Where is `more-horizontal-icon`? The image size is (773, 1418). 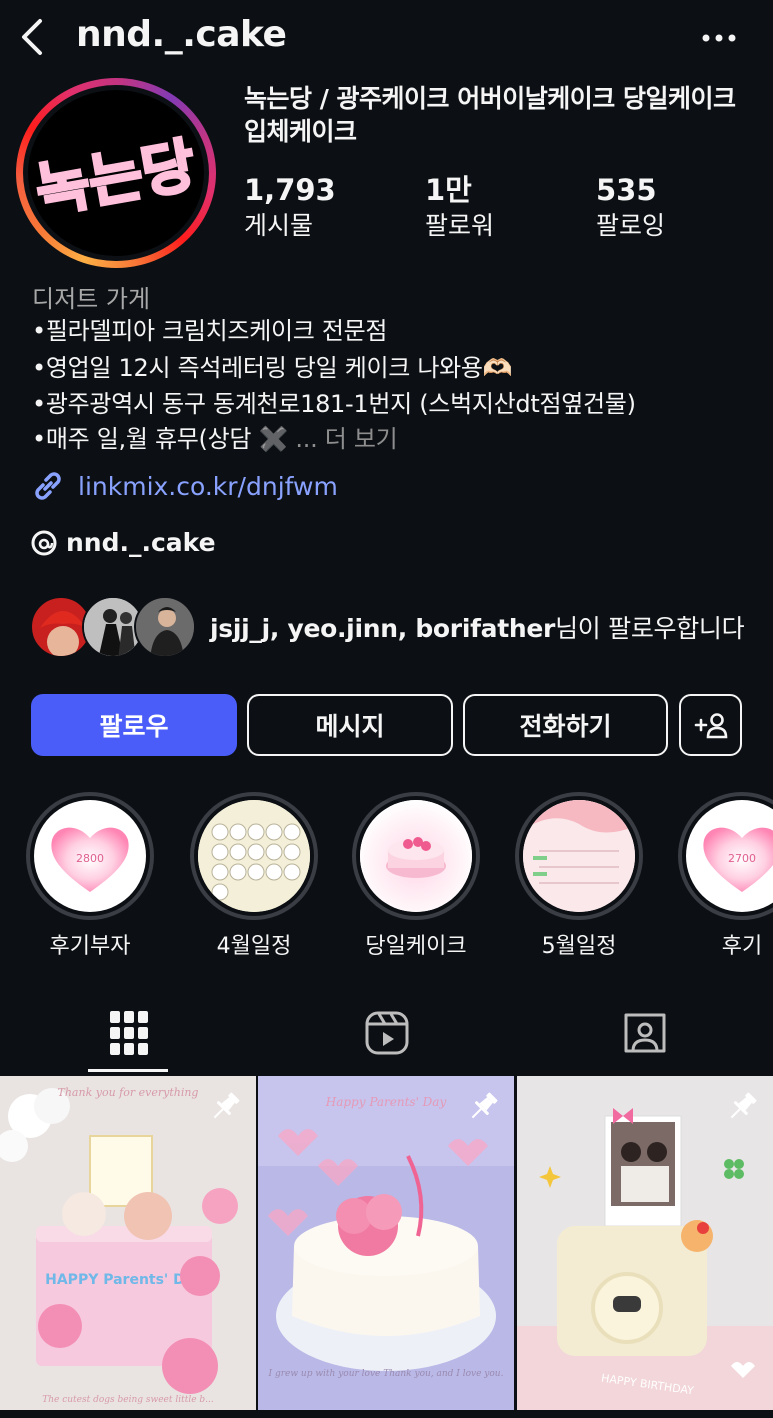
more-horizontal-icon is located at coordinates (719, 38).